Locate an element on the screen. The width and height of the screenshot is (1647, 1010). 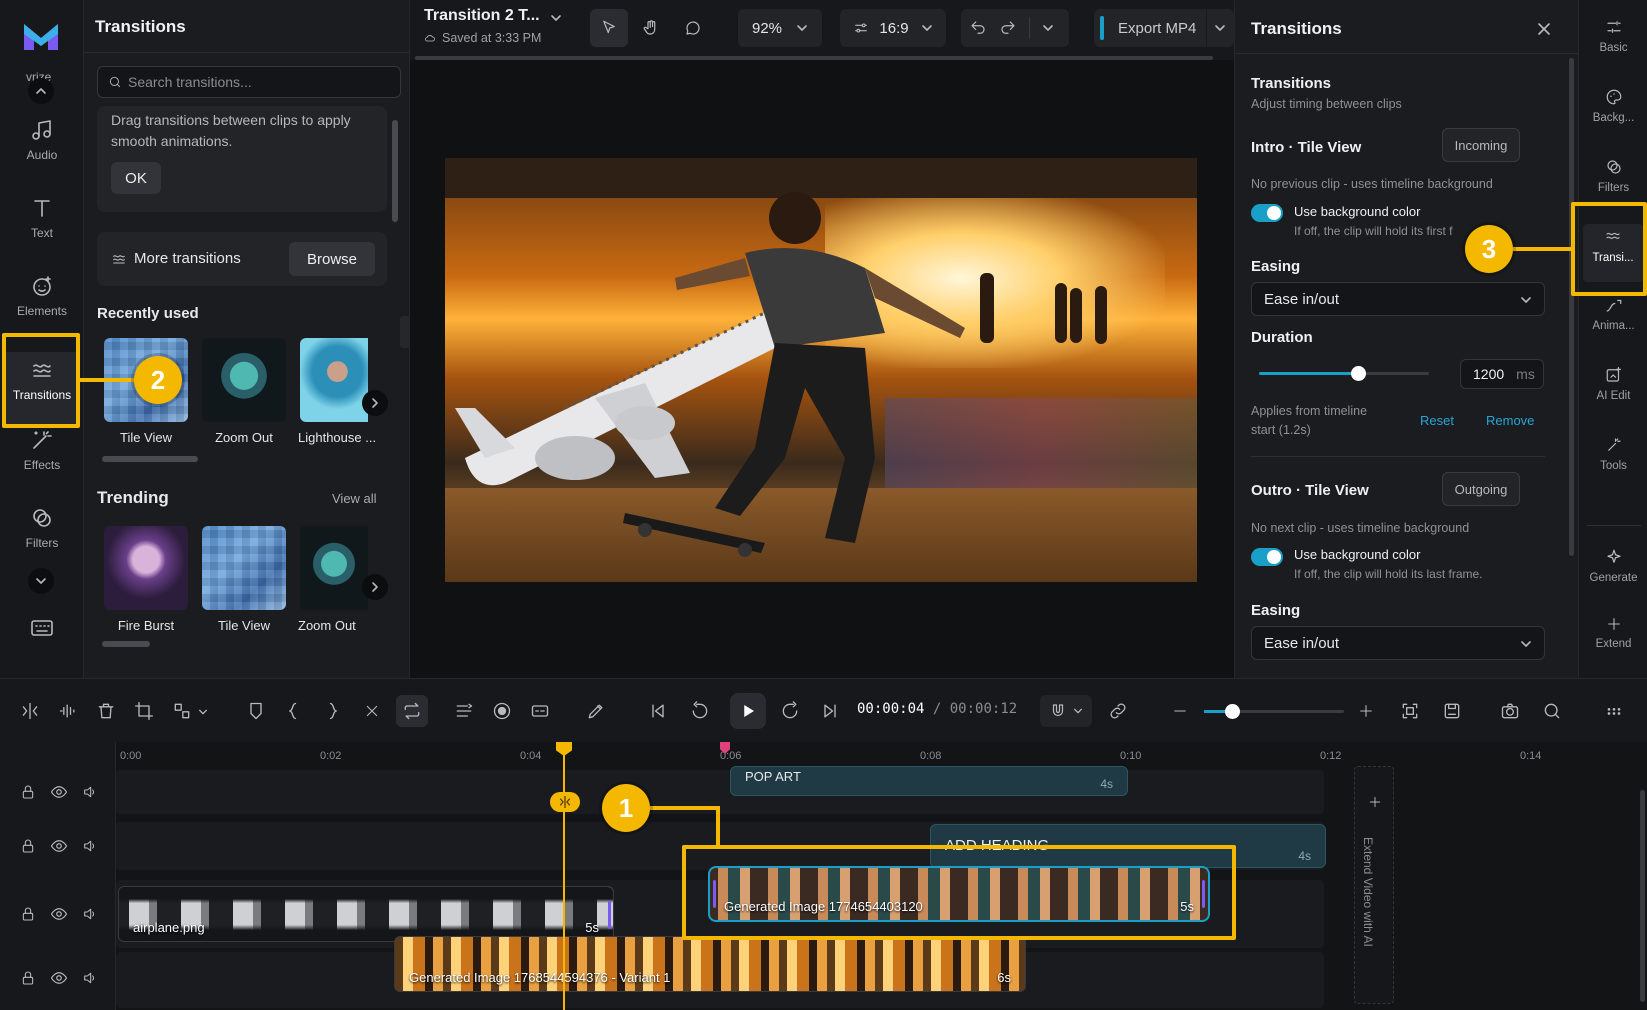
timeline-zoom-knob is located at coordinates (1232, 711).